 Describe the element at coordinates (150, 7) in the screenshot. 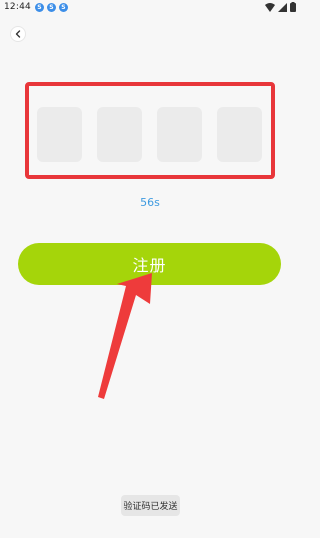

I see `status-bar: 12:44 S S S` at that location.